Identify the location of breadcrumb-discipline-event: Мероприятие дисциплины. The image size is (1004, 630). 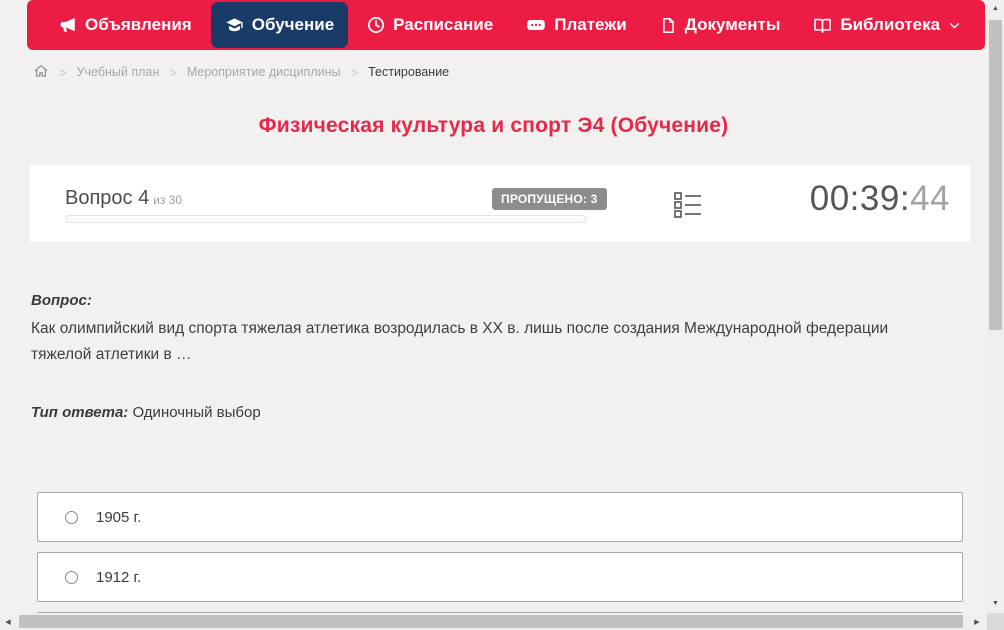
(264, 72).